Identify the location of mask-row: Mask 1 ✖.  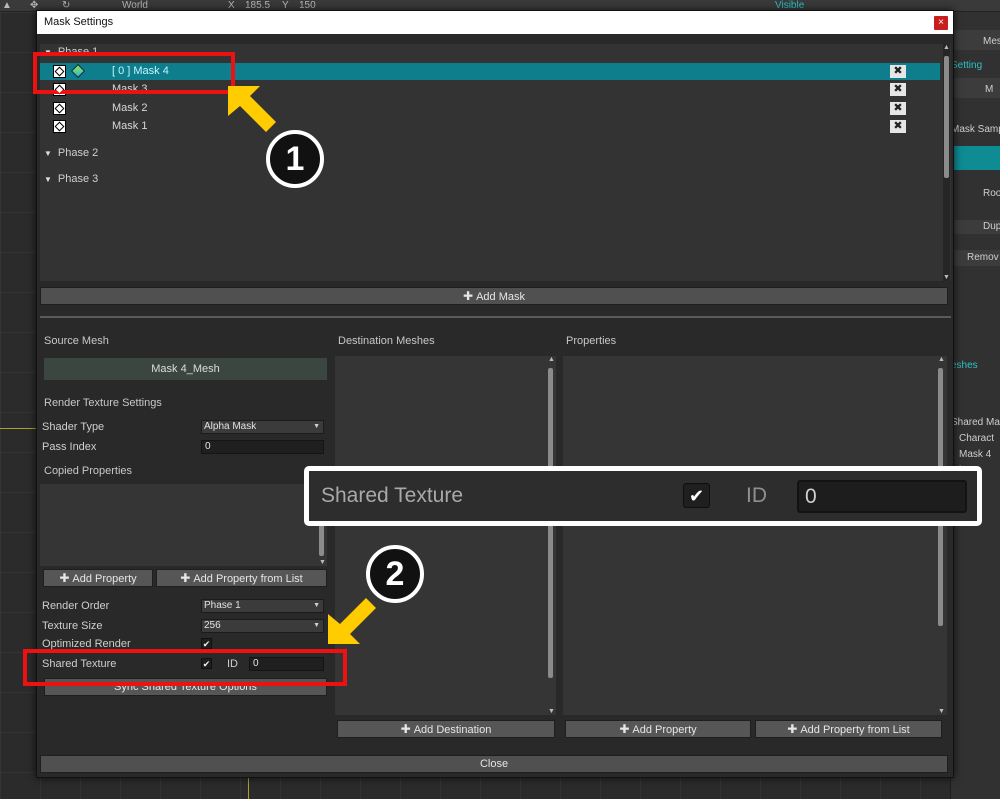
(490, 126).